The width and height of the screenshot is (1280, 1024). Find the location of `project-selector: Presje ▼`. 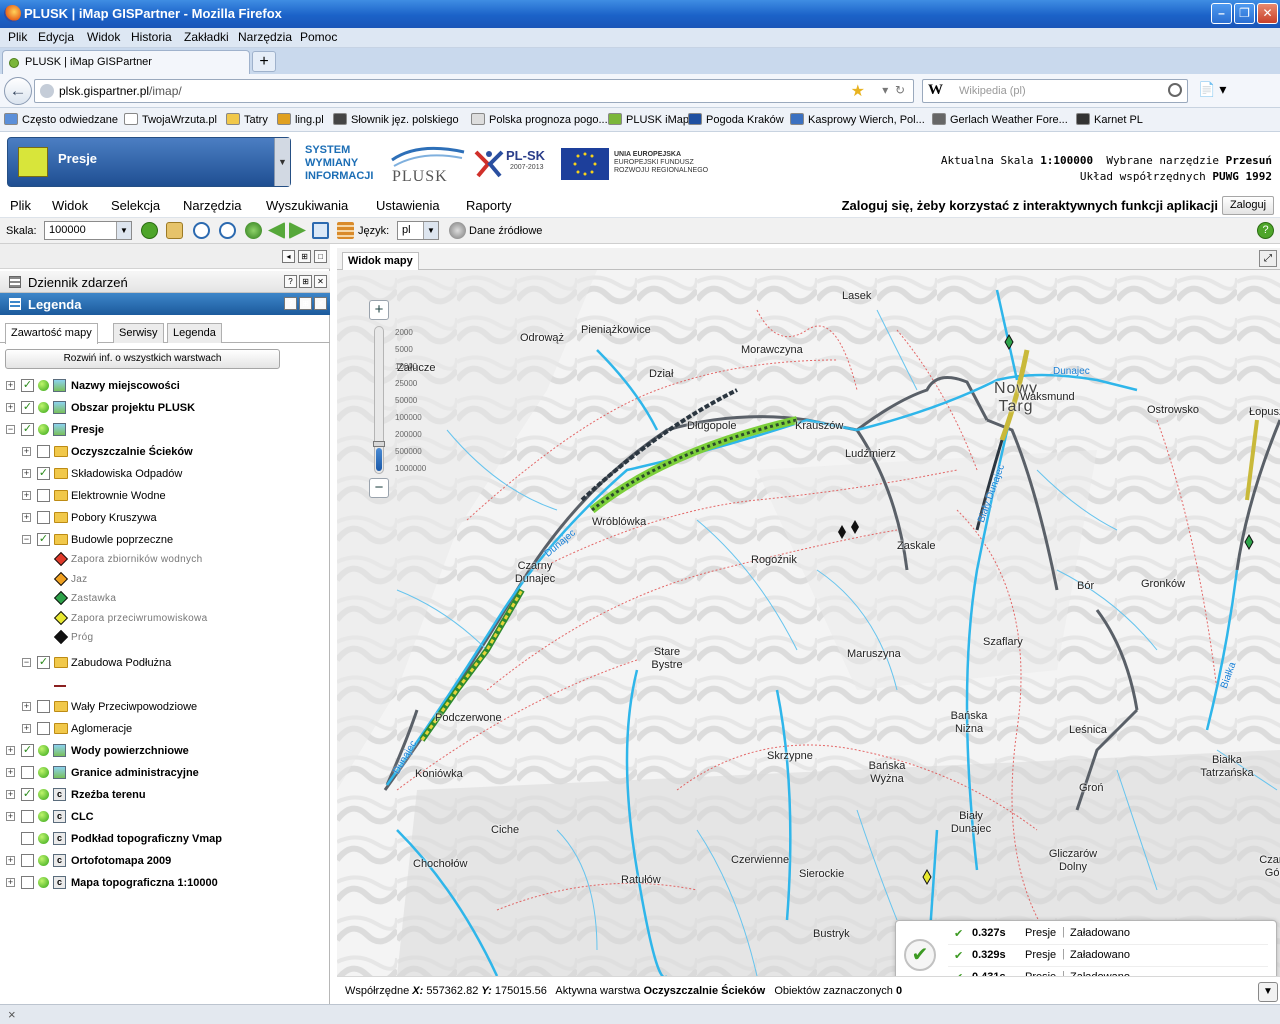

project-selector: Presje ▼ is located at coordinates (149, 162).